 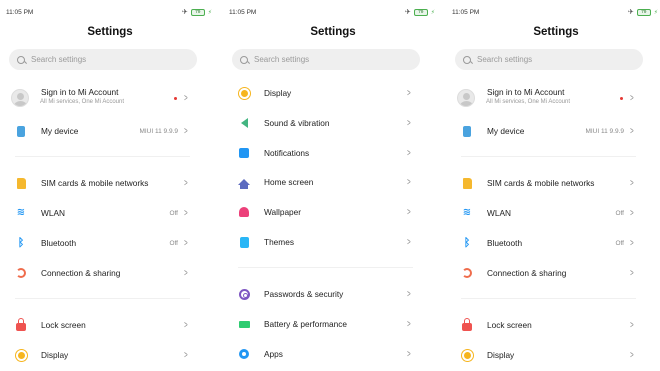 I want to click on themes-row: Themes >, so click(x=323, y=242).